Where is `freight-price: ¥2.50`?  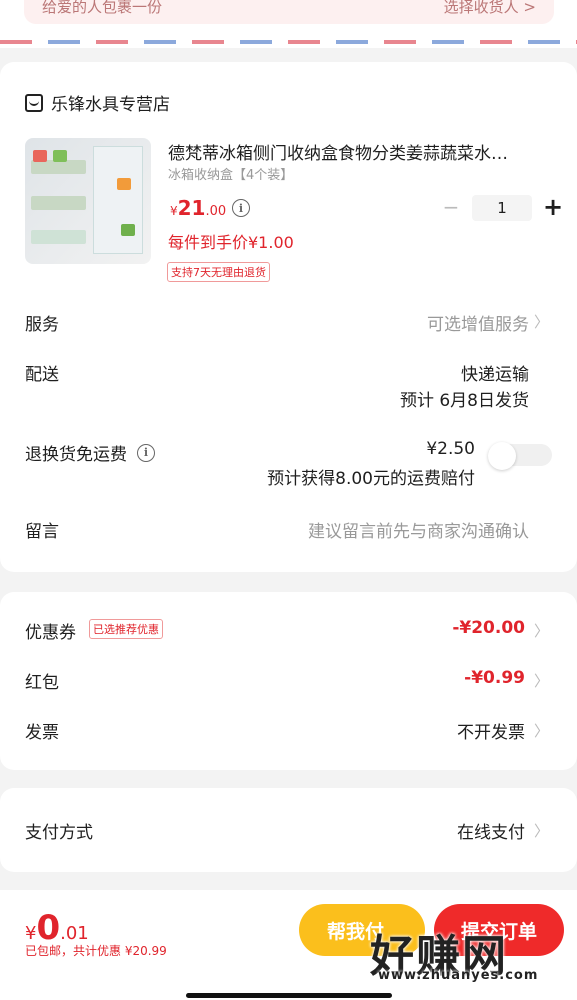 freight-price: ¥2.50 is located at coordinates (450, 449).